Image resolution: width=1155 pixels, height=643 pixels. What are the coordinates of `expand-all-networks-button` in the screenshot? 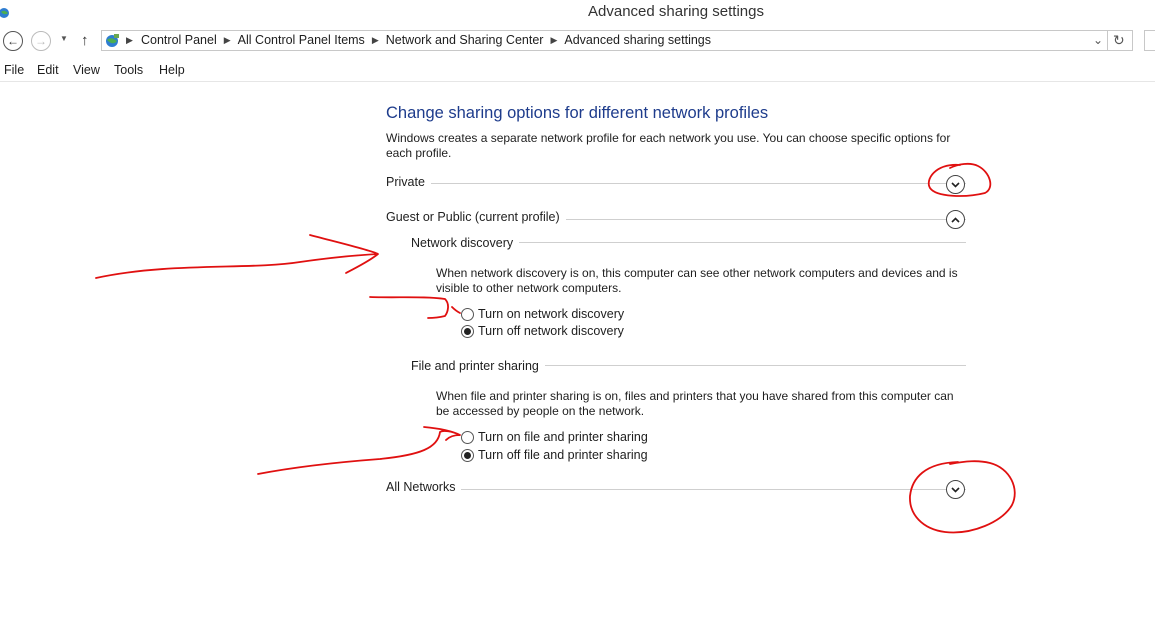 It's located at (955, 489).